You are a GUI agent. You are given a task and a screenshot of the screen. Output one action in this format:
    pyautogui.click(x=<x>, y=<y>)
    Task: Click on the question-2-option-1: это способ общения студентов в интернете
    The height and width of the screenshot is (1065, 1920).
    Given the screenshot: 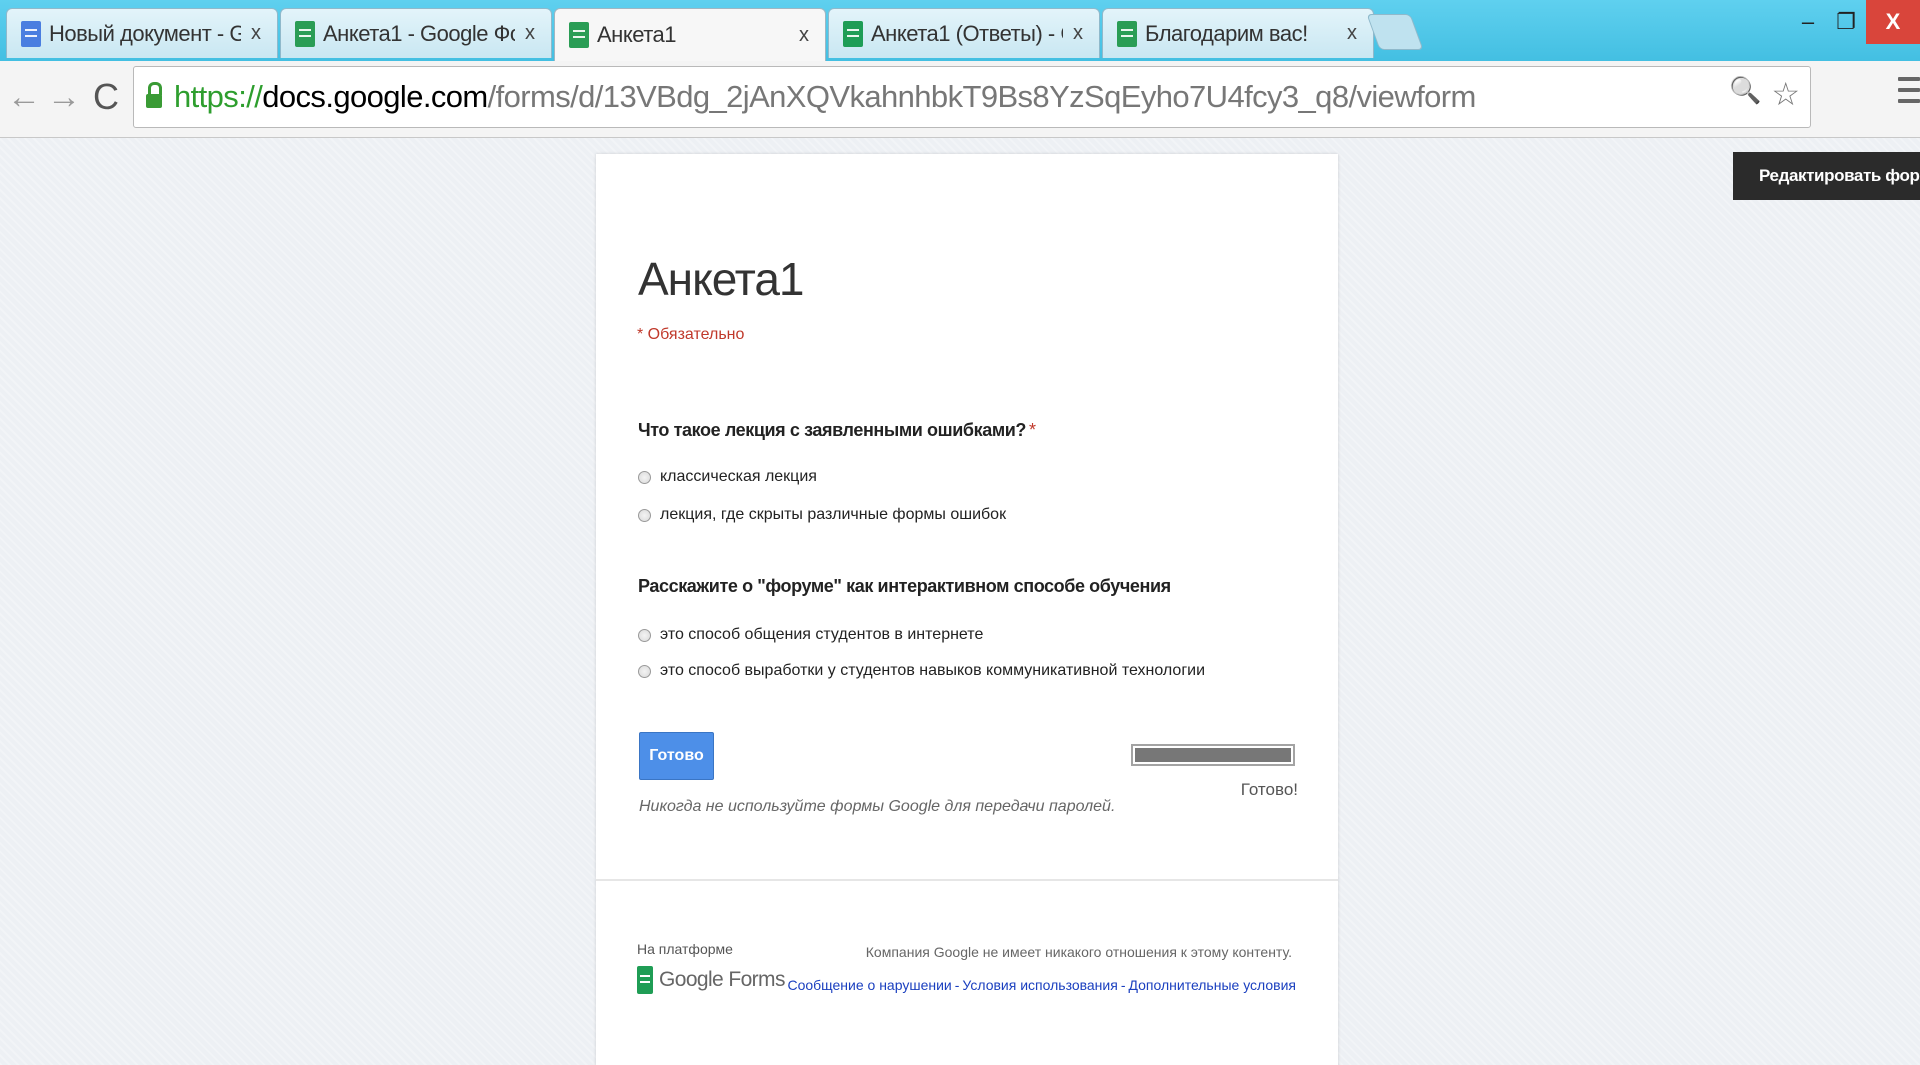 What is the action you would take?
    pyautogui.click(x=810, y=635)
    